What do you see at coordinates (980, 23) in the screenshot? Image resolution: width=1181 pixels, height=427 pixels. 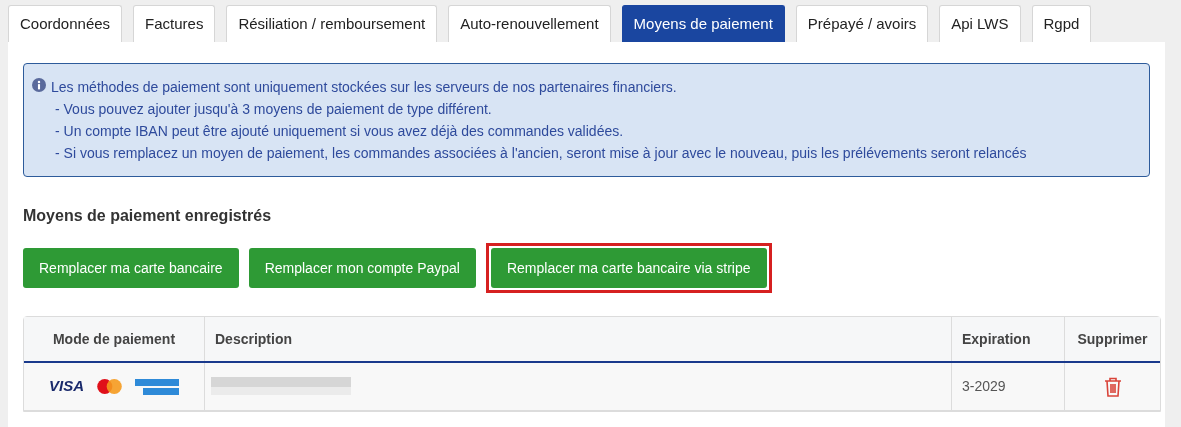 I see `tab: Api LWS` at bounding box center [980, 23].